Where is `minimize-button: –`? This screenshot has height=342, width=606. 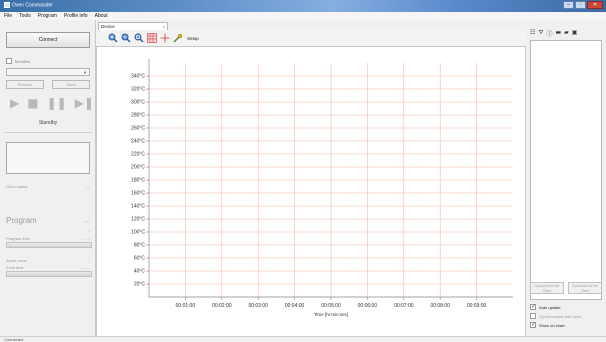 minimize-button: – is located at coordinates (568, 5).